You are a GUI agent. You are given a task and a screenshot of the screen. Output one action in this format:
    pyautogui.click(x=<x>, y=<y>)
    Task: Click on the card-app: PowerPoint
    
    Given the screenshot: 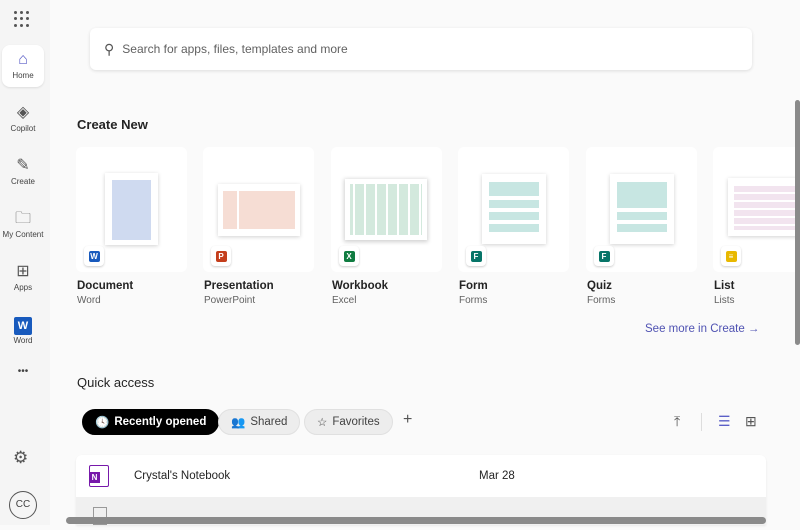 What is the action you would take?
    pyautogui.click(x=230, y=300)
    